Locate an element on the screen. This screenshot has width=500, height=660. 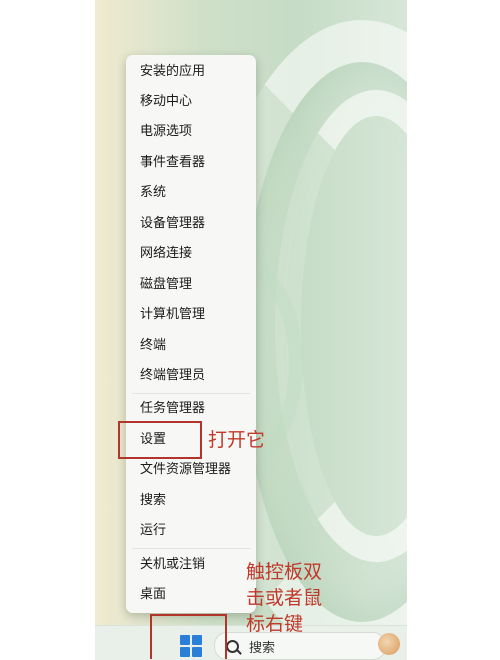
start-button-highlight-box is located at coordinates (188, 636).